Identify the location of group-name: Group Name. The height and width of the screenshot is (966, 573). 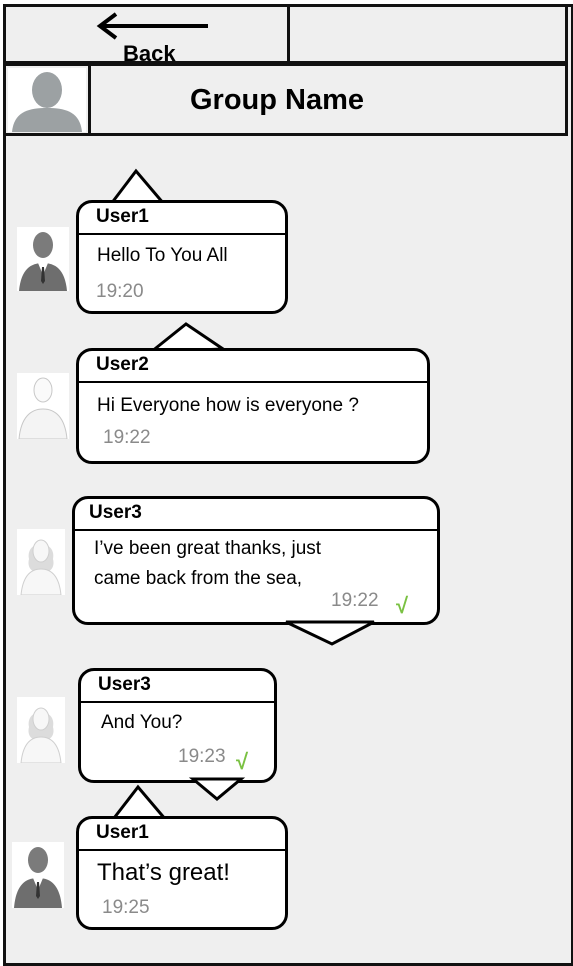
(277, 100).